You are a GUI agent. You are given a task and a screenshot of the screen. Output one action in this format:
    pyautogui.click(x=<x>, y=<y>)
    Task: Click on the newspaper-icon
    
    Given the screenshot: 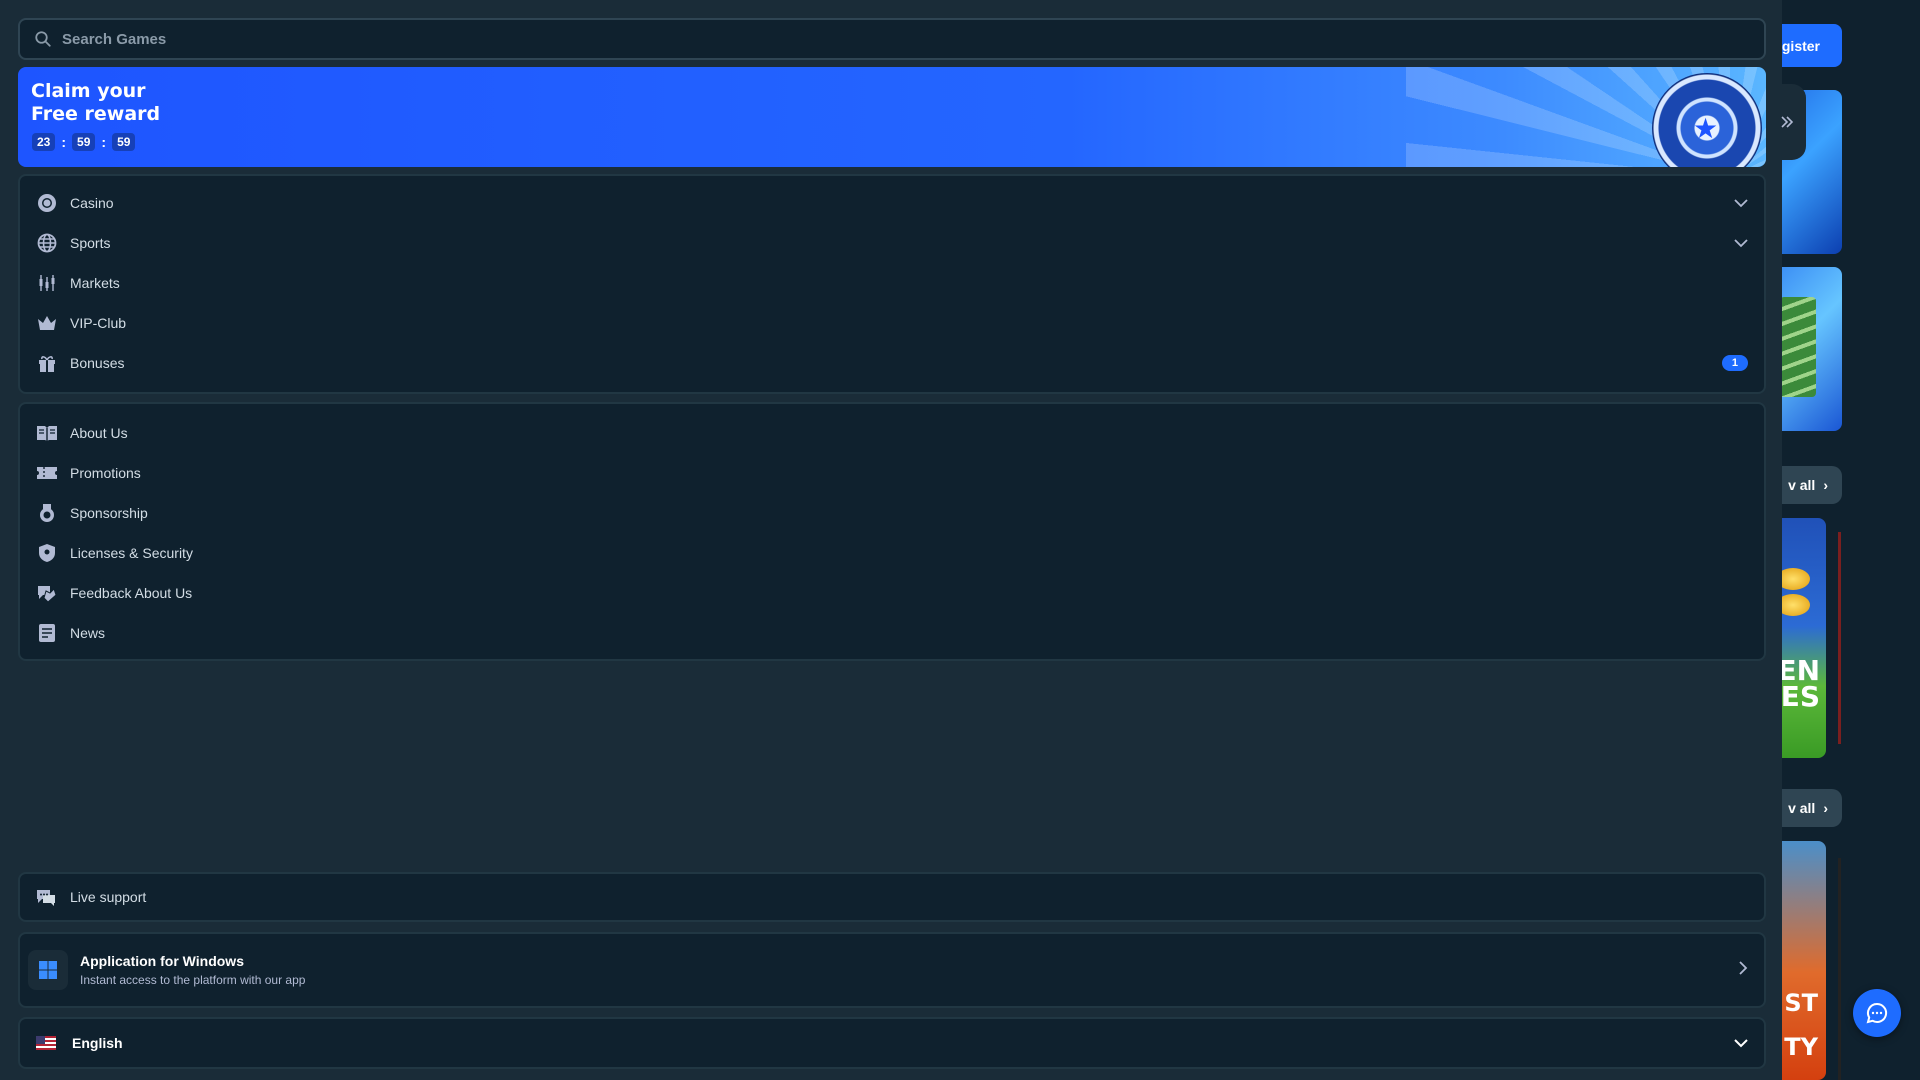 What is the action you would take?
    pyautogui.click(x=47, y=633)
    